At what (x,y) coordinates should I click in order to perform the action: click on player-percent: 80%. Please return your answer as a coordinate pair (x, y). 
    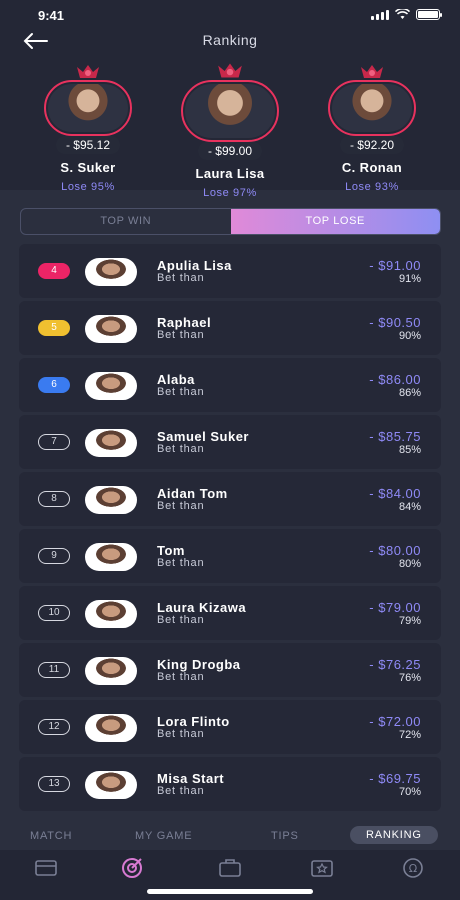
    Looking at the image, I should click on (409, 564).